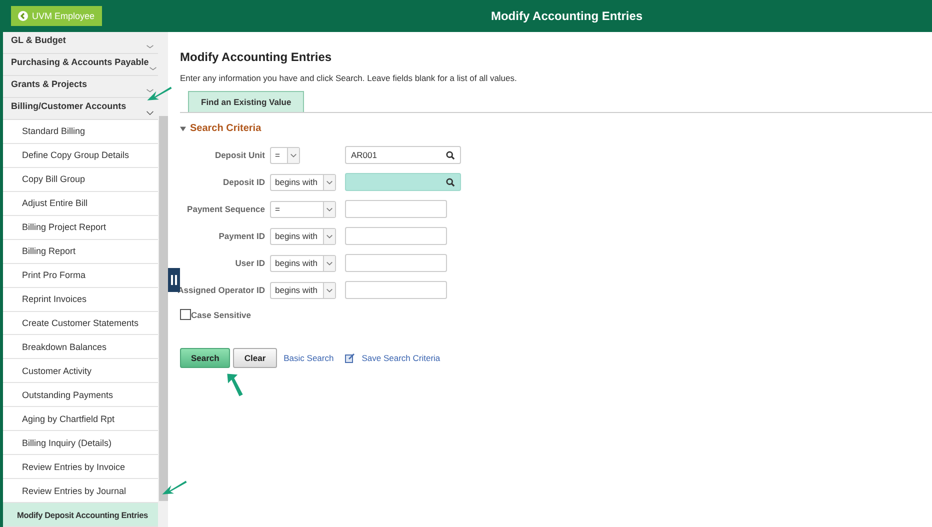  Describe the element at coordinates (226, 209) in the screenshot. I see `field-label: Payment Sequence` at that location.